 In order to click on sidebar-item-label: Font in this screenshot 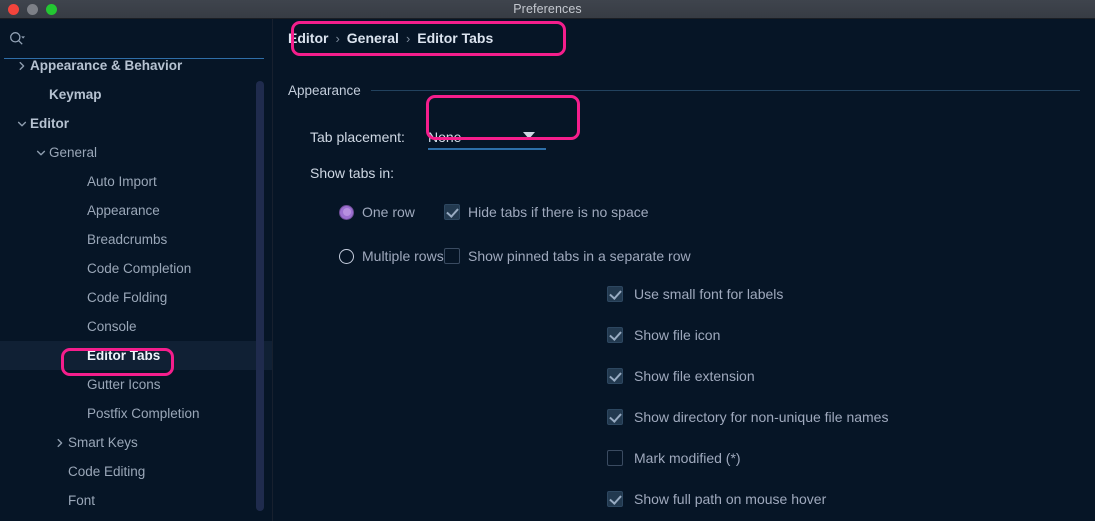, I will do `click(82, 500)`.